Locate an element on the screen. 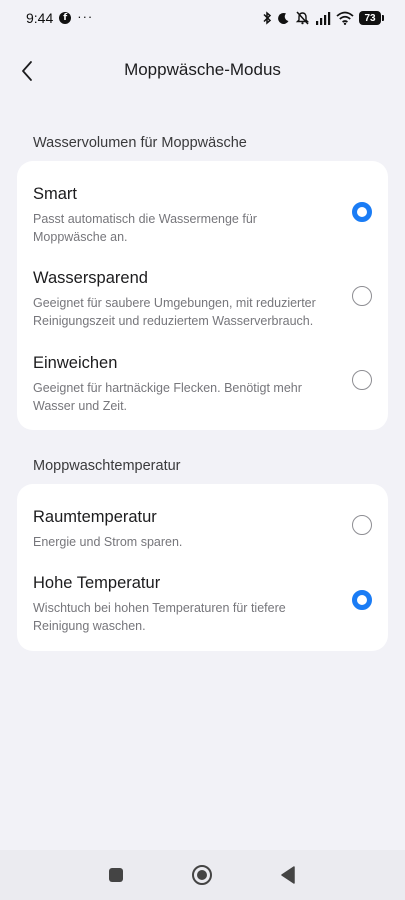  wifi-icon is located at coordinates (345, 18).